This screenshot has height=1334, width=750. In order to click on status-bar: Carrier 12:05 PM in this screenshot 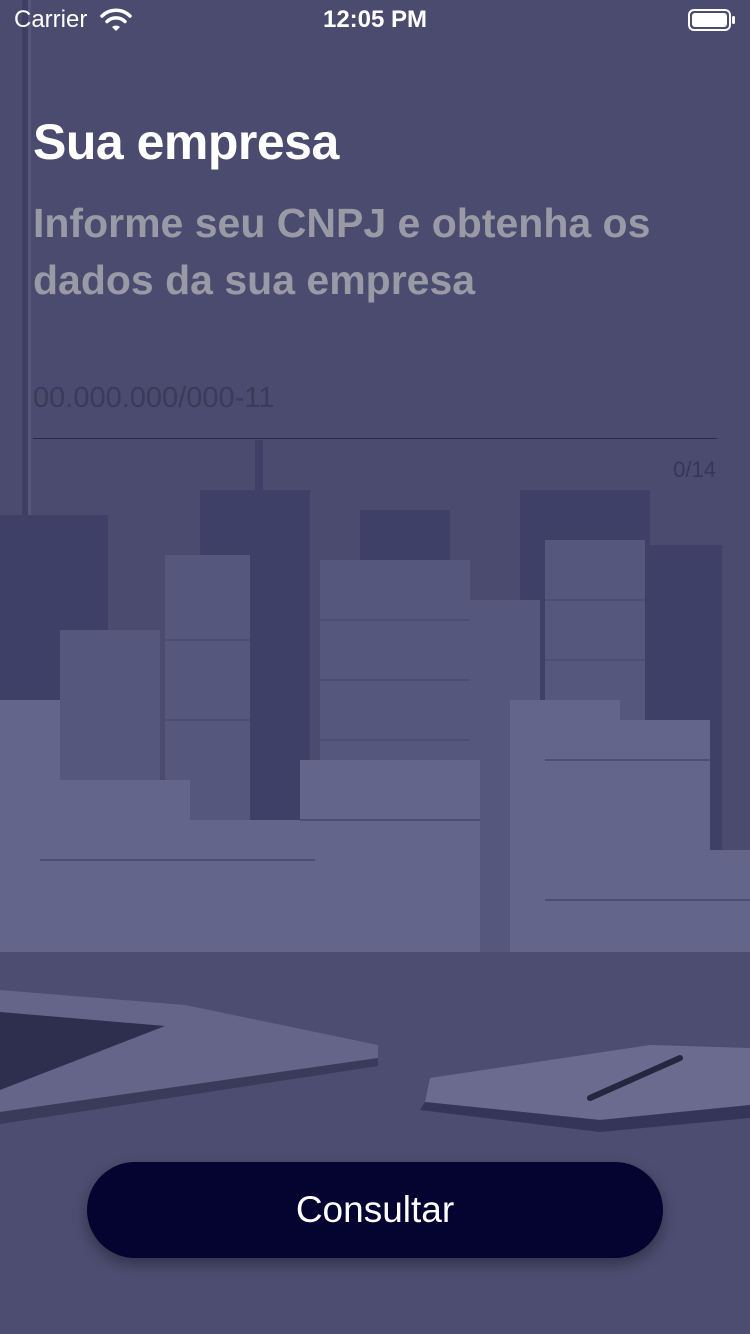, I will do `click(375, 20)`.